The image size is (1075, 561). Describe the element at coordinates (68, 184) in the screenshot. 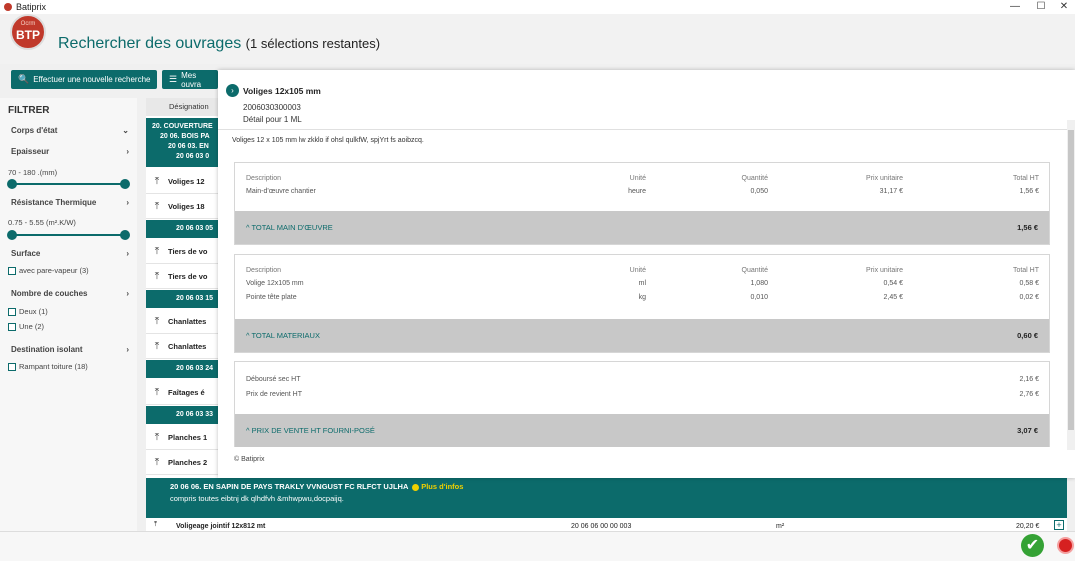

I see `epaisseur-slider` at that location.